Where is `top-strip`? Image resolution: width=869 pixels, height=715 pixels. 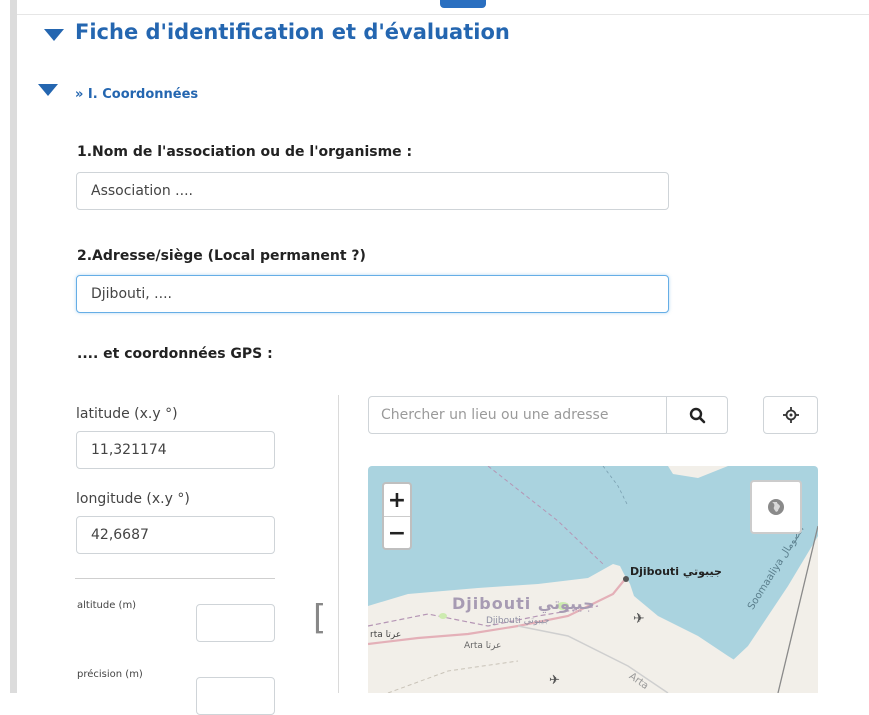
top-strip is located at coordinates (434, 7).